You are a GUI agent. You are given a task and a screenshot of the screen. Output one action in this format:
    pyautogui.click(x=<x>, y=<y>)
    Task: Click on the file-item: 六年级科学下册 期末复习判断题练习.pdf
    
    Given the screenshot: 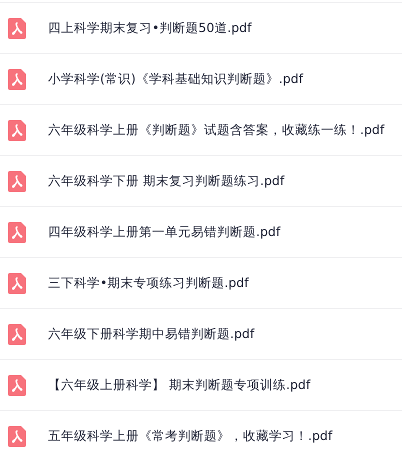 What is the action you would take?
    pyautogui.click(x=201, y=181)
    